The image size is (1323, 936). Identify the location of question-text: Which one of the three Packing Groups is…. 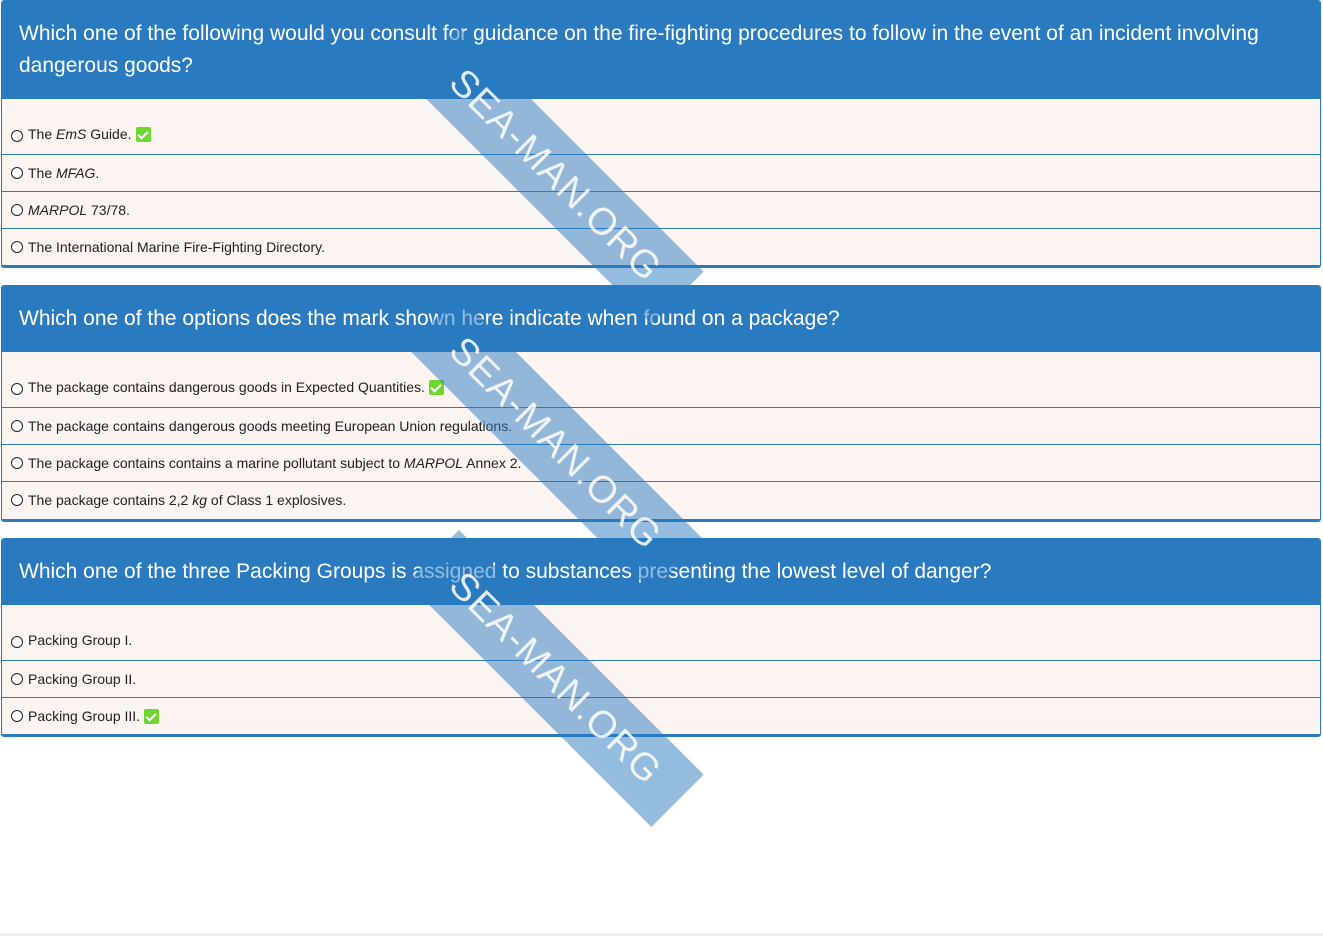
(505, 571).